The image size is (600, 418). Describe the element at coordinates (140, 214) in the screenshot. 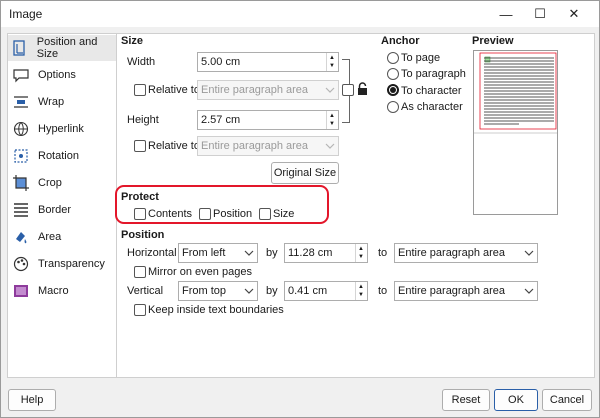

I see `protect-contents-checkbox` at that location.